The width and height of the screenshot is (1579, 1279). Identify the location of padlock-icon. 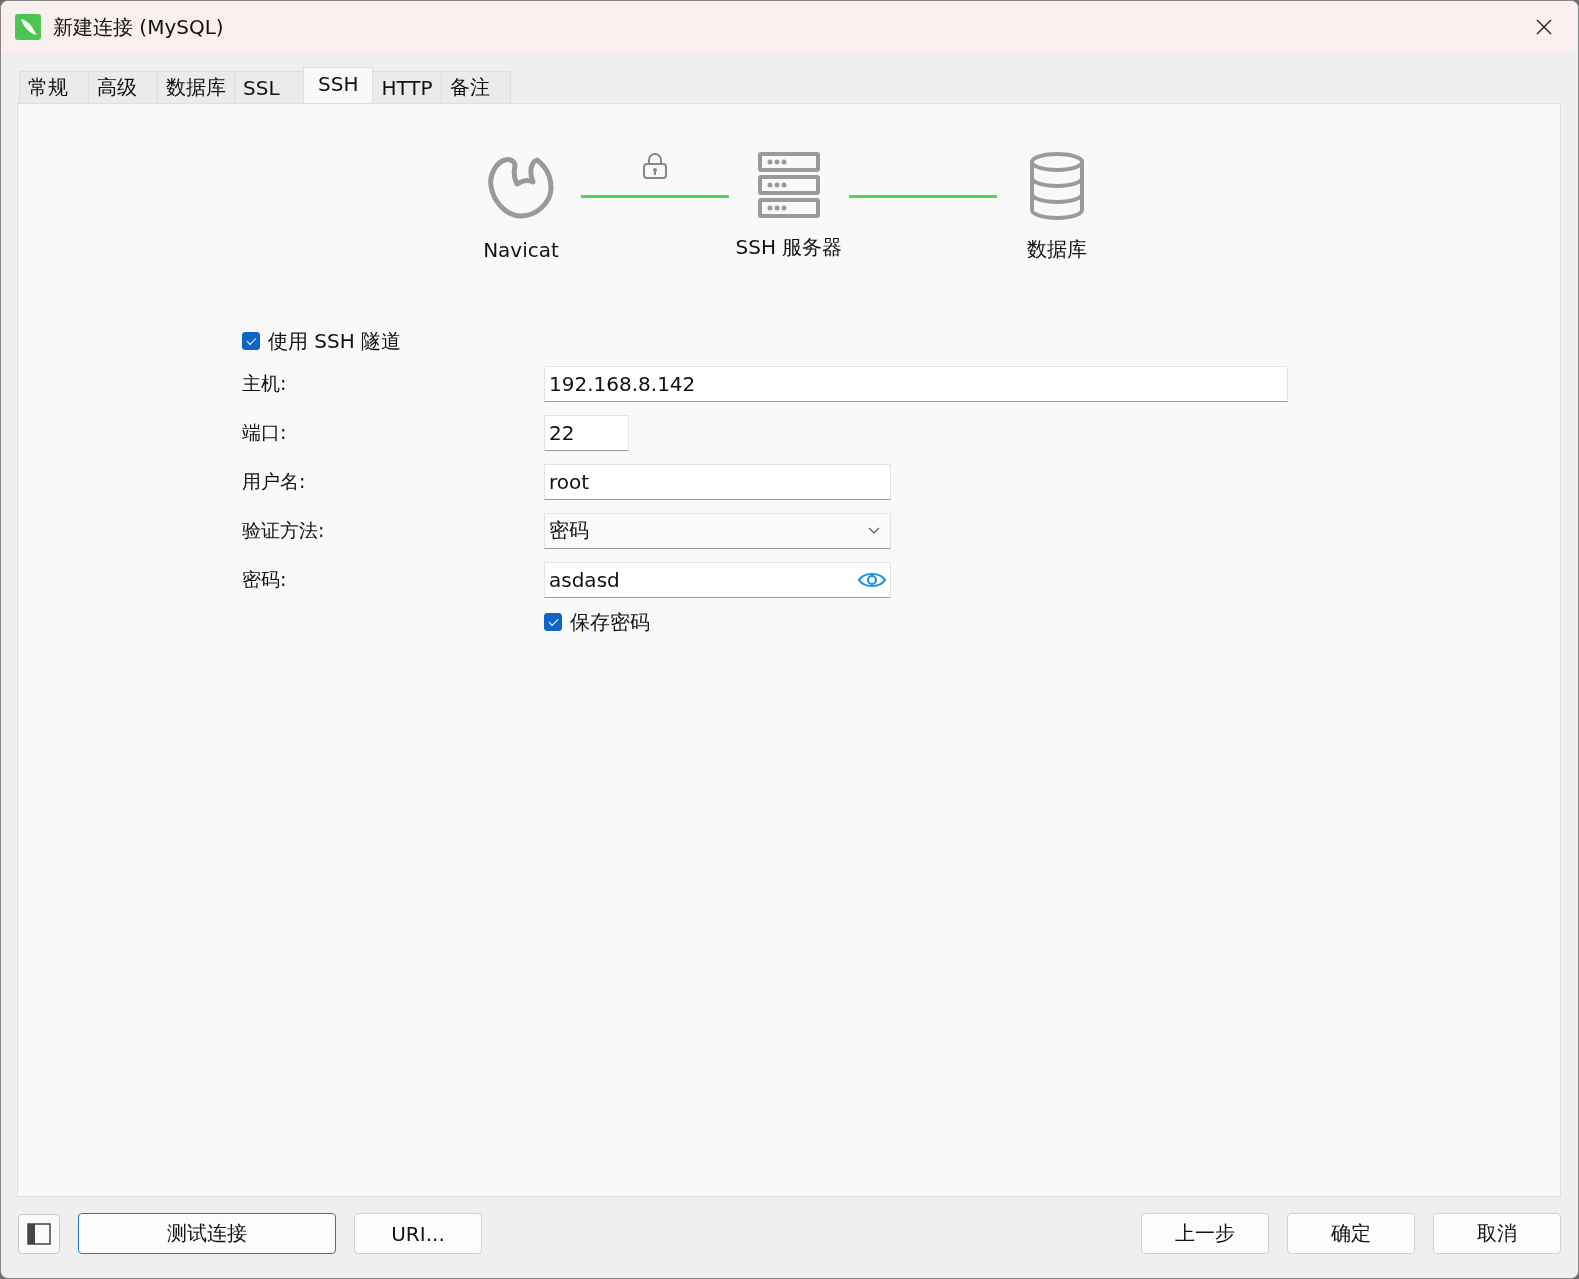
(655, 166).